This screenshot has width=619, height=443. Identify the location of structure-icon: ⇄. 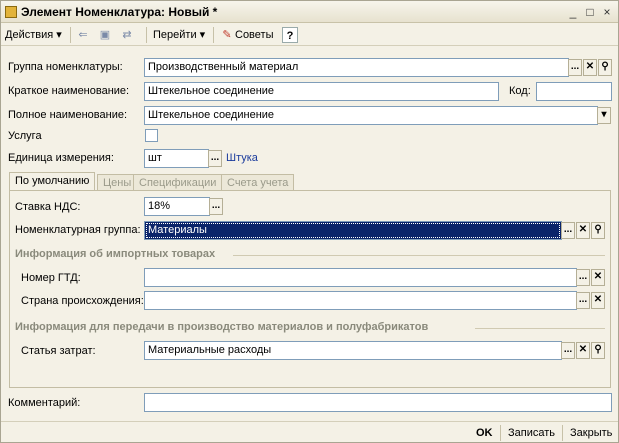
(127, 35).